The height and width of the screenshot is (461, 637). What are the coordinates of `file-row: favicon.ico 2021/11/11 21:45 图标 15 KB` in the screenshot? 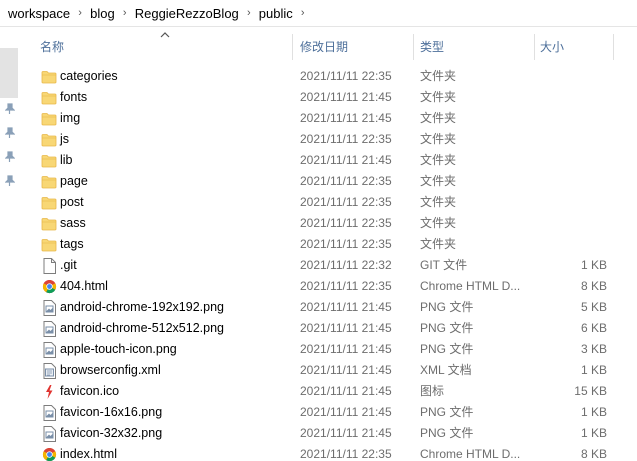 It's located at (328, 391).